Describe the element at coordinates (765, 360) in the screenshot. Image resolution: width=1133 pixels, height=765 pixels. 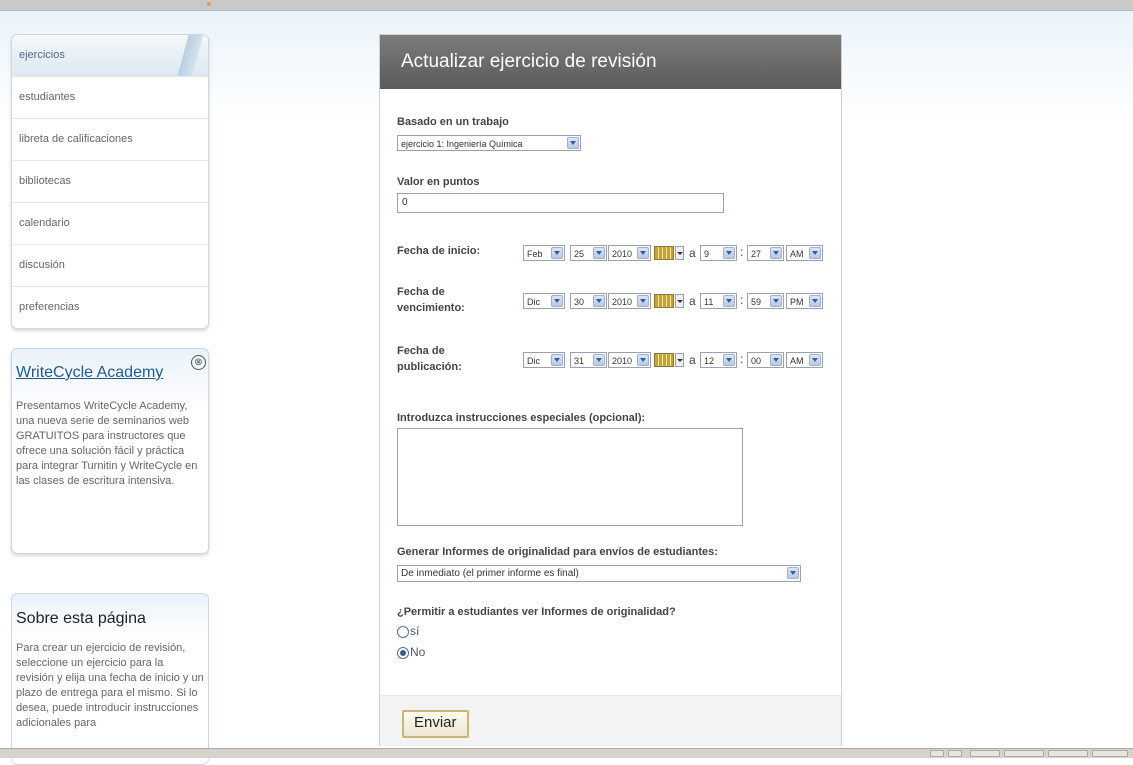
I see `minute-select: 00` at that location.